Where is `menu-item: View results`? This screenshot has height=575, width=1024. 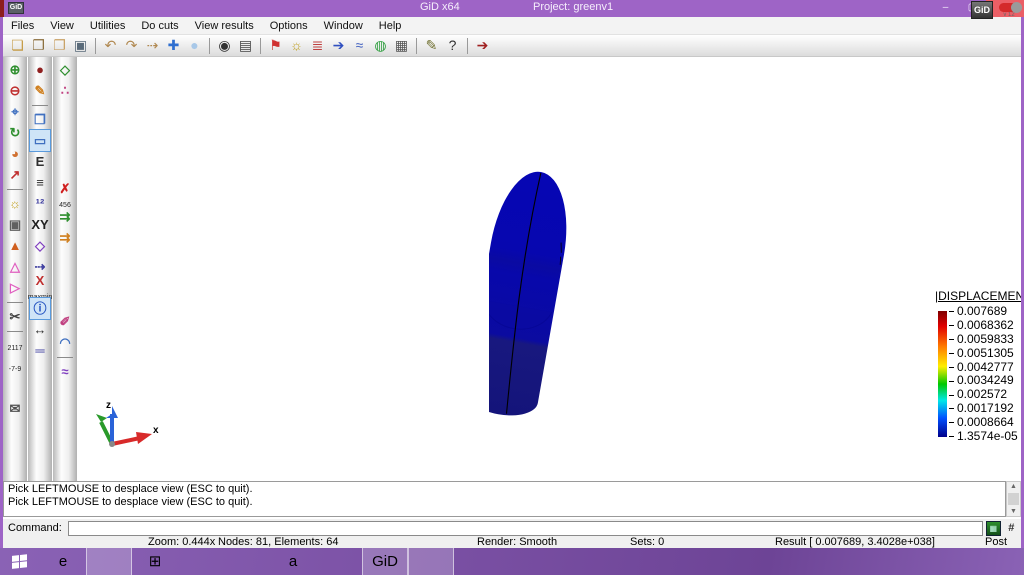 menu-item: View results is located at coordinates (224, 26).